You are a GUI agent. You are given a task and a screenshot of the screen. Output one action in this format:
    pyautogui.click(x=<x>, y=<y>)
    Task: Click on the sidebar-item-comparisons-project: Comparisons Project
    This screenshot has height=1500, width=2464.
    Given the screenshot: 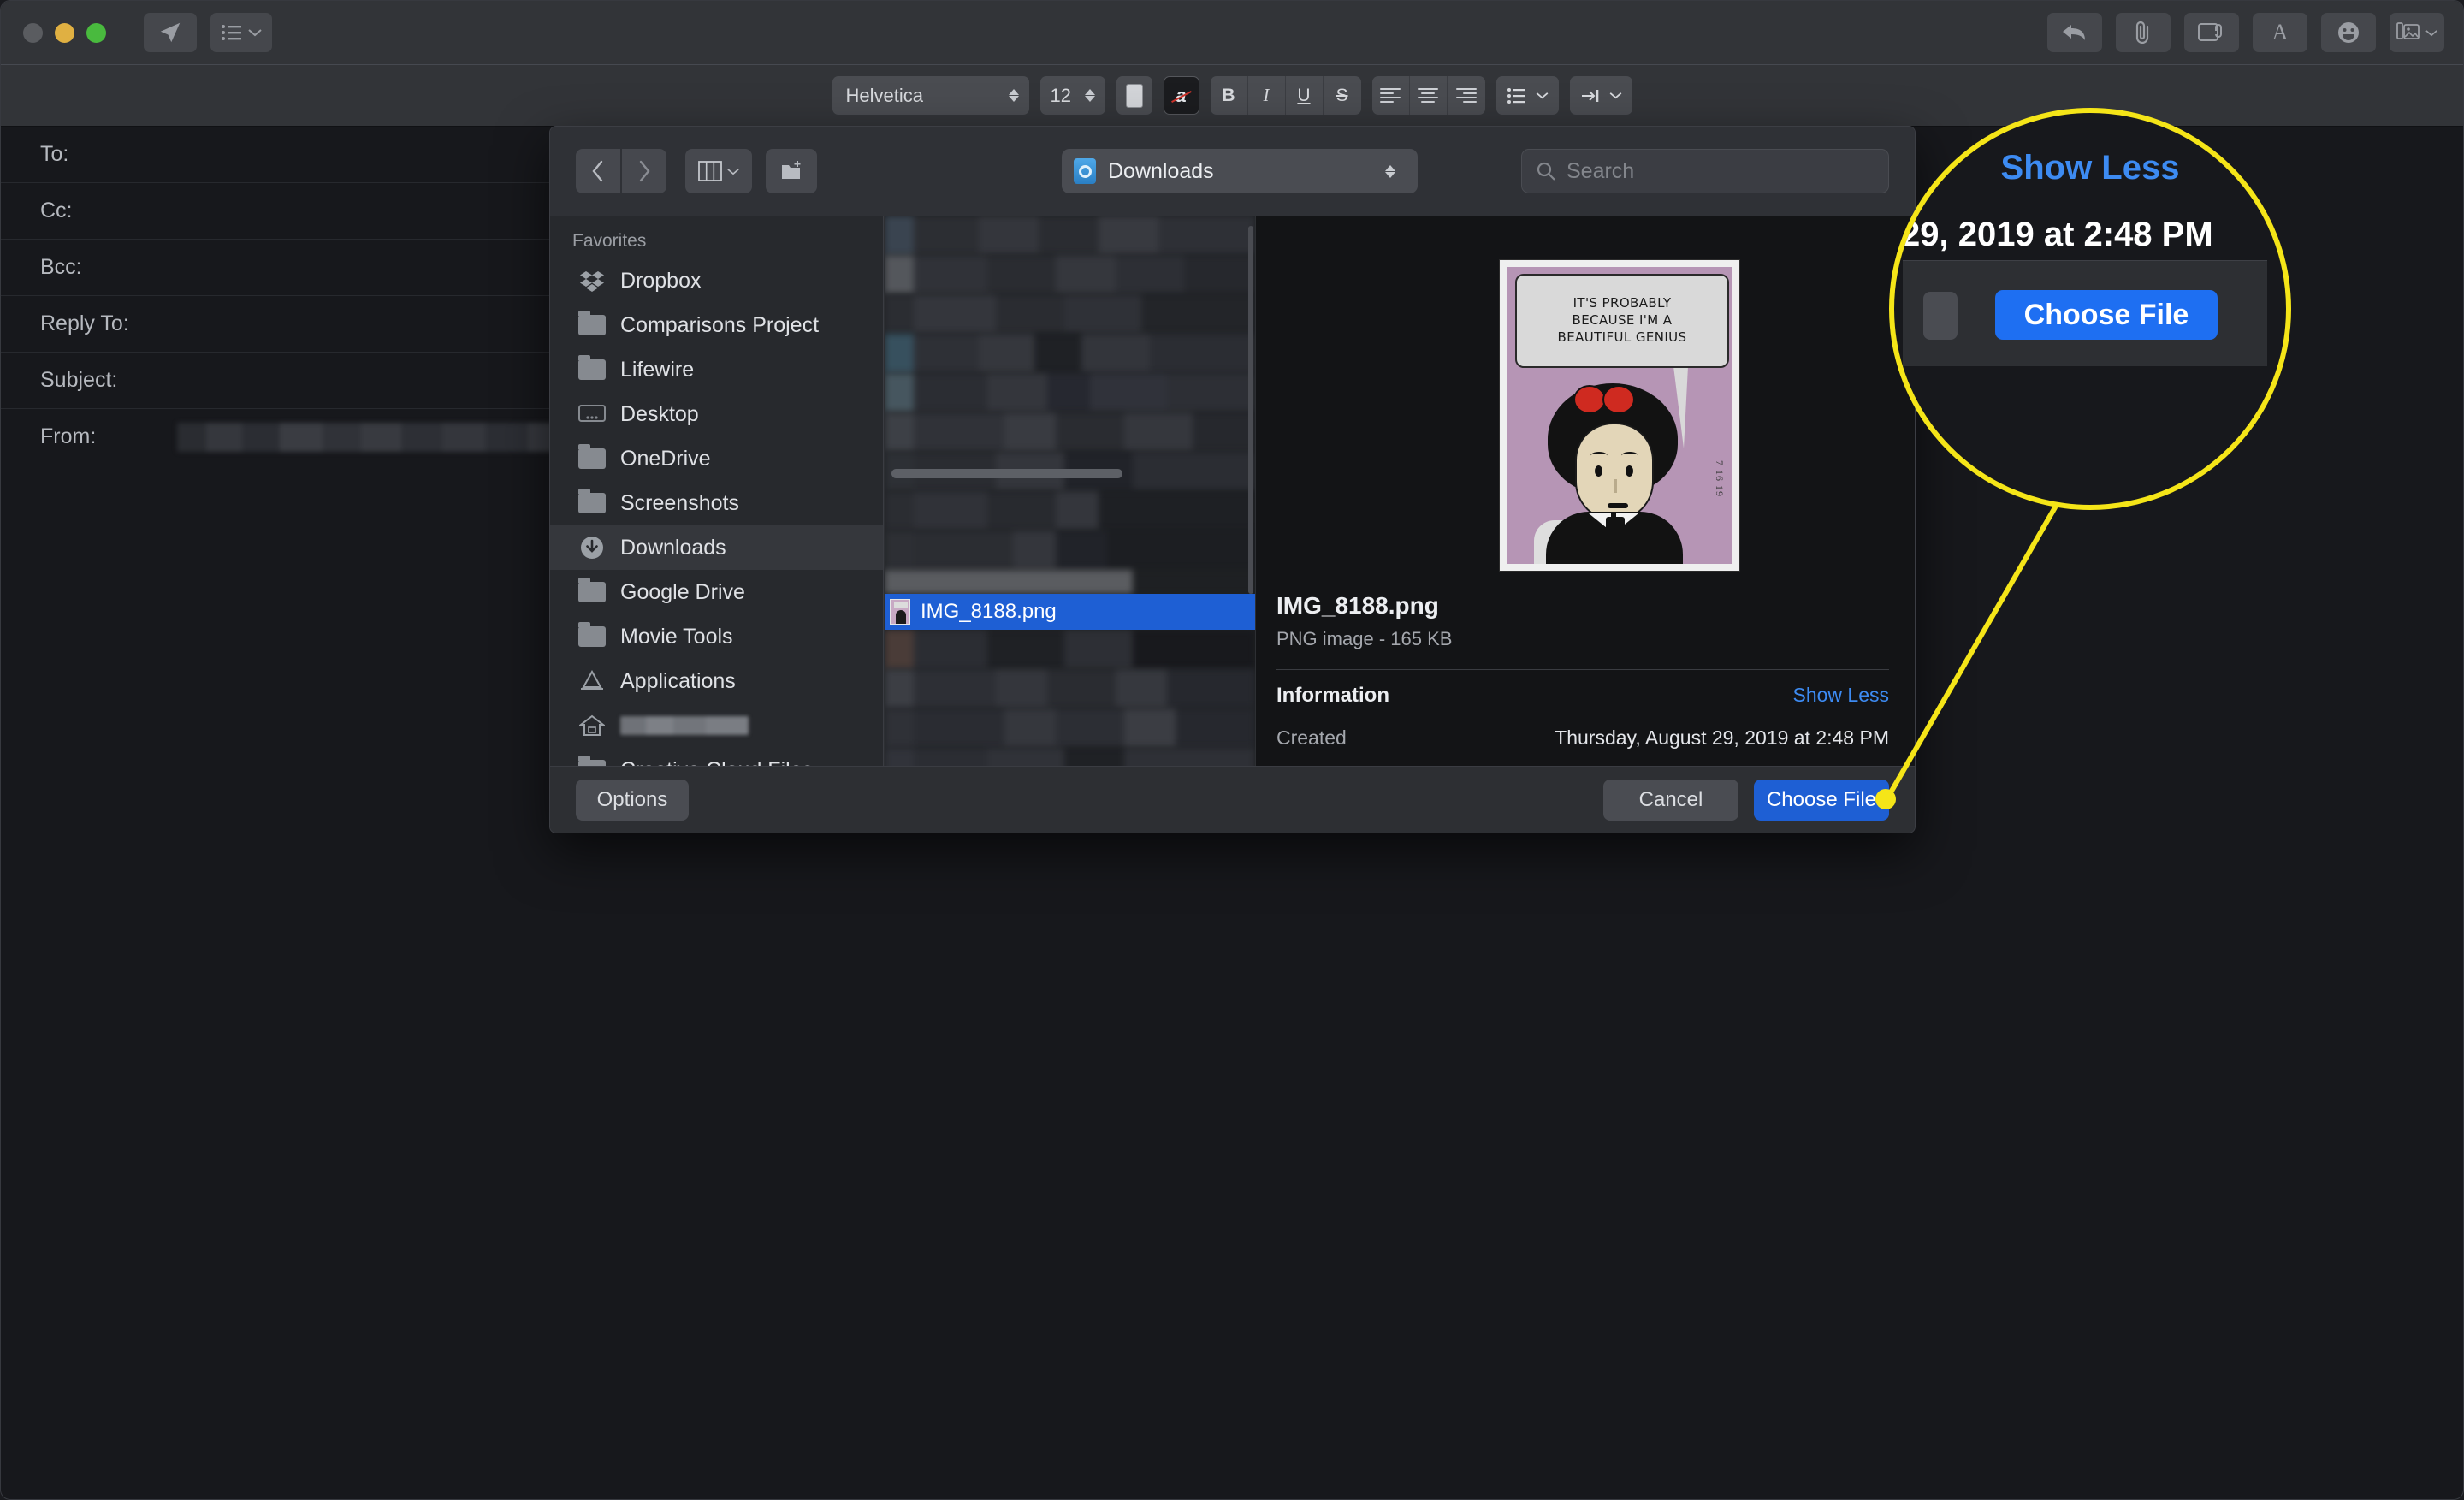 What is the action you would take?
    pyautogui.click(x=716, y=325)
    